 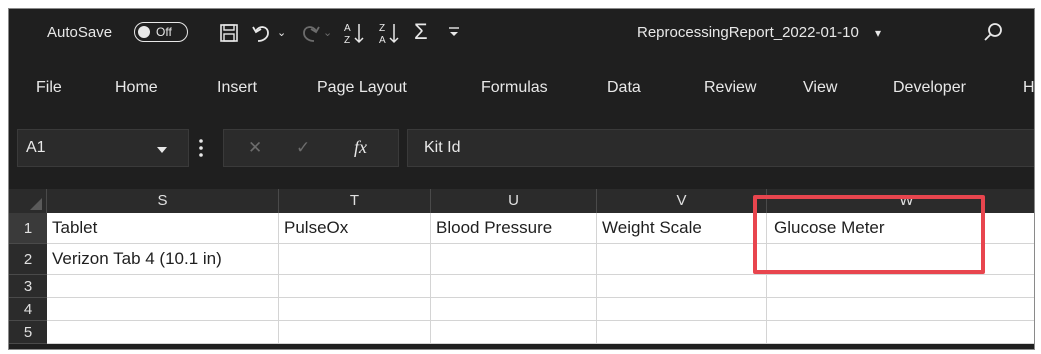 I want to click on filename-chevron-icon: ▾, so click(x=878, y=33).